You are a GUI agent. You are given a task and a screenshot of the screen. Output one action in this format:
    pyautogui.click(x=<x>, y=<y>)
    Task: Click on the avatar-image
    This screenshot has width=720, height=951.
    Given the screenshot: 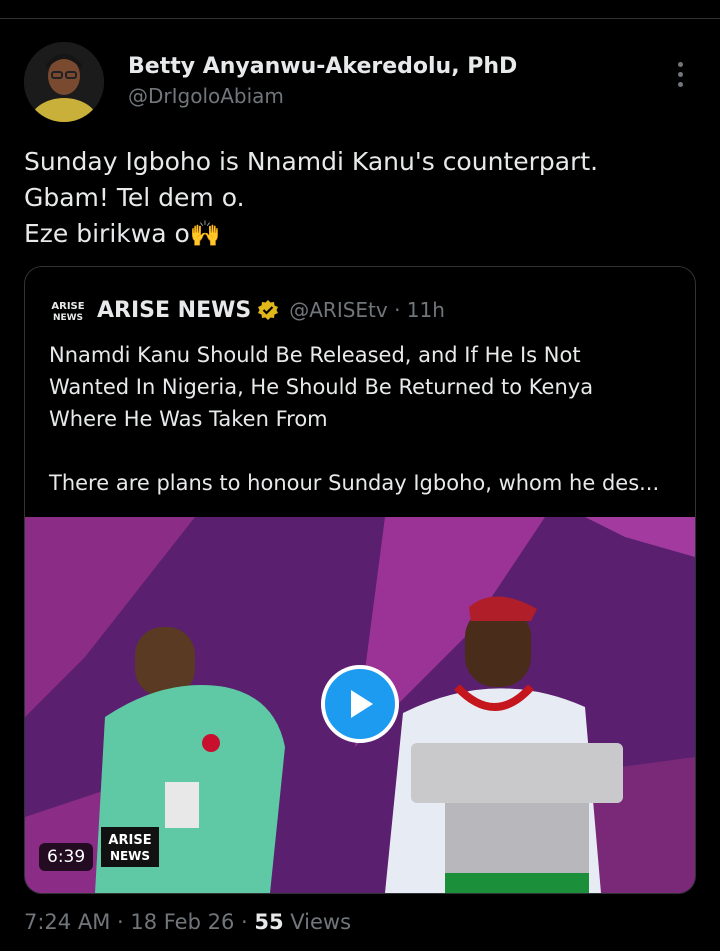 What is the action you would take?
    pyautogui.click(x=64, y=82)
    